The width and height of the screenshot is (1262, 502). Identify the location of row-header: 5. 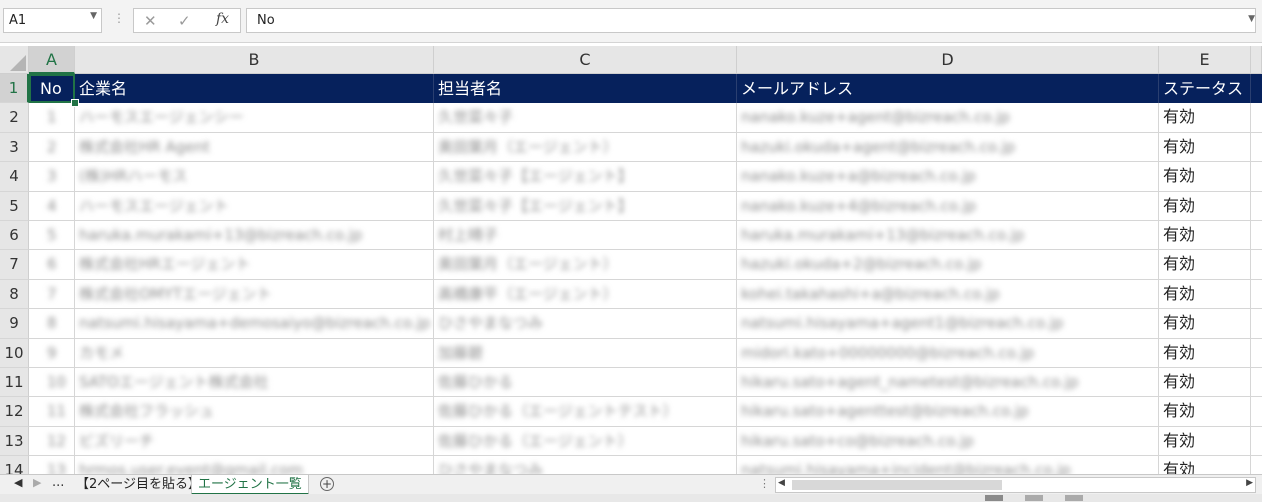
(14, 206).